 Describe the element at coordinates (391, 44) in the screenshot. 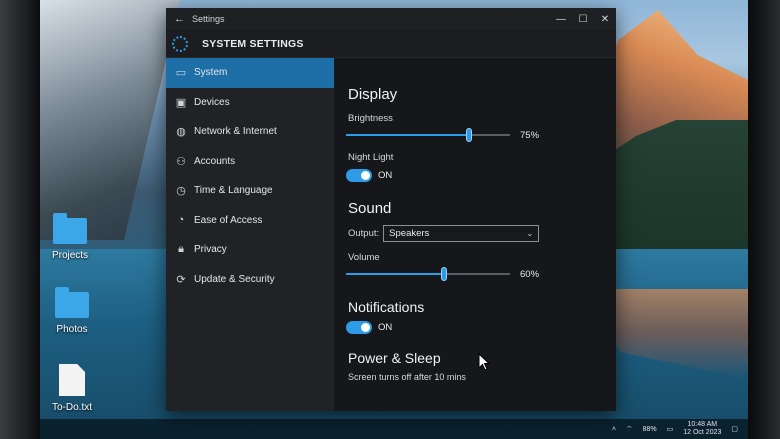

I see `settings-header: SYSTEM SETTINGS` at that location.